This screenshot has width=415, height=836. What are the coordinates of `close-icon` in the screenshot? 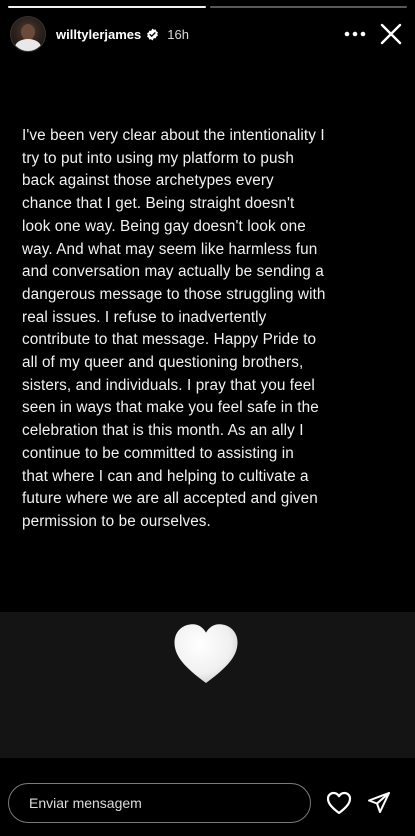 It's located at (391, 34).